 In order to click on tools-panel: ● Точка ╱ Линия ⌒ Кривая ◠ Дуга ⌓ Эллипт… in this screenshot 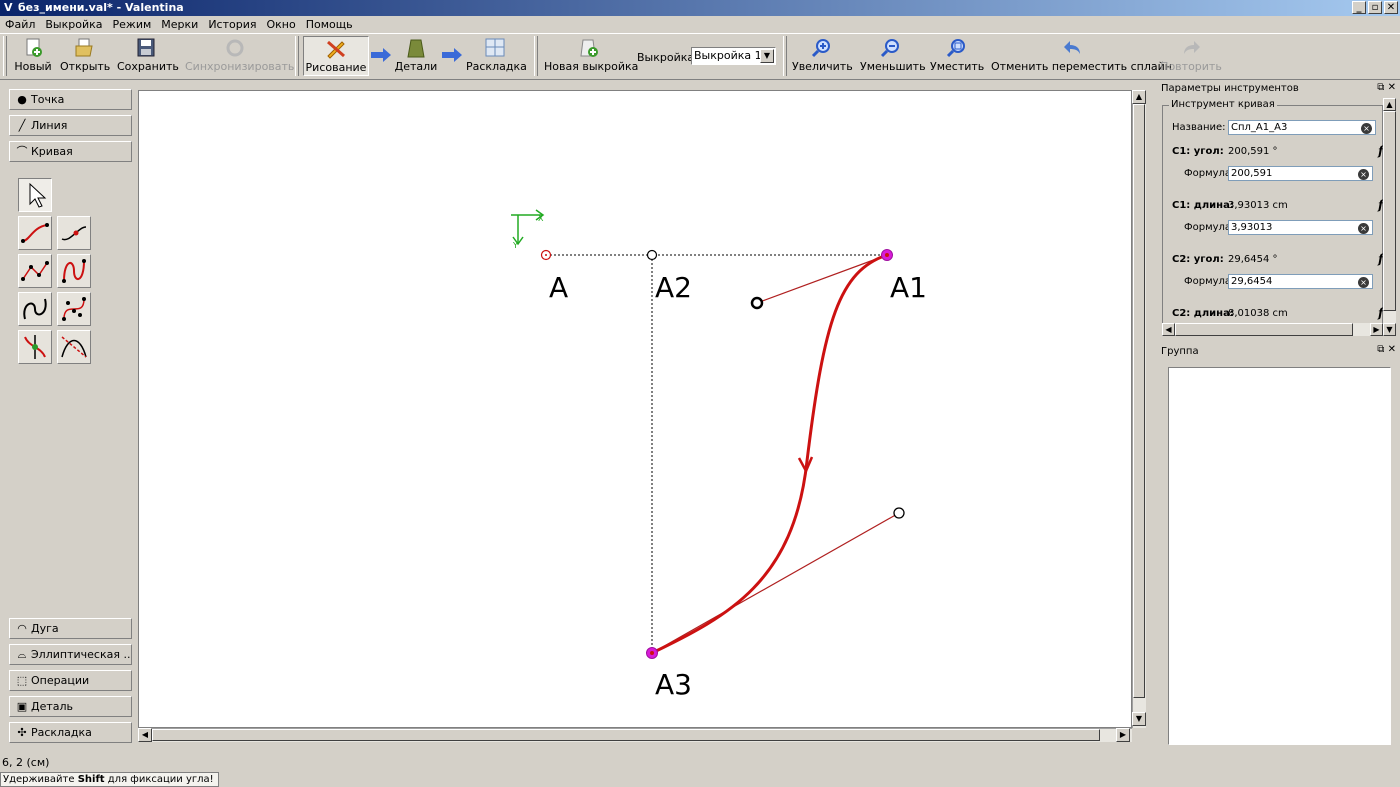, I will do `click(69, 417)`.